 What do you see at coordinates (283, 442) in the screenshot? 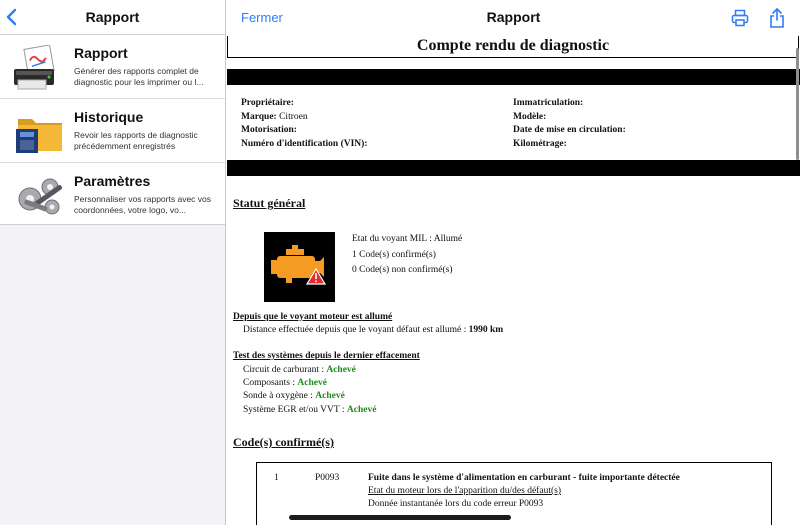
I see `section-heading-codes: Code(s) confirmé(s)` at bounding box center [283, 442].